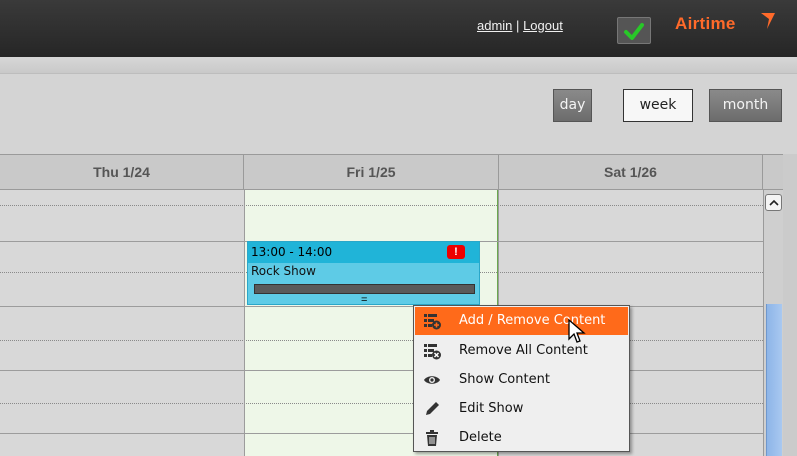 Image resolution: width=797 pixels, height=456 pixels. Describe the element at coordinates (432, 352) in the screenshot. I see `remove-content-icon` at that location.